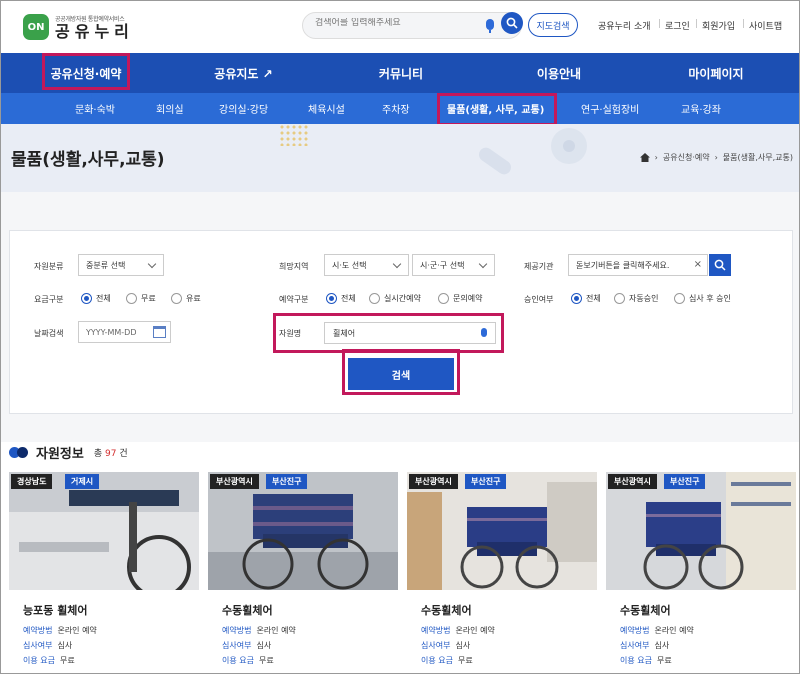  I want to click on logo-title: 공유누리, so click(94, 31).